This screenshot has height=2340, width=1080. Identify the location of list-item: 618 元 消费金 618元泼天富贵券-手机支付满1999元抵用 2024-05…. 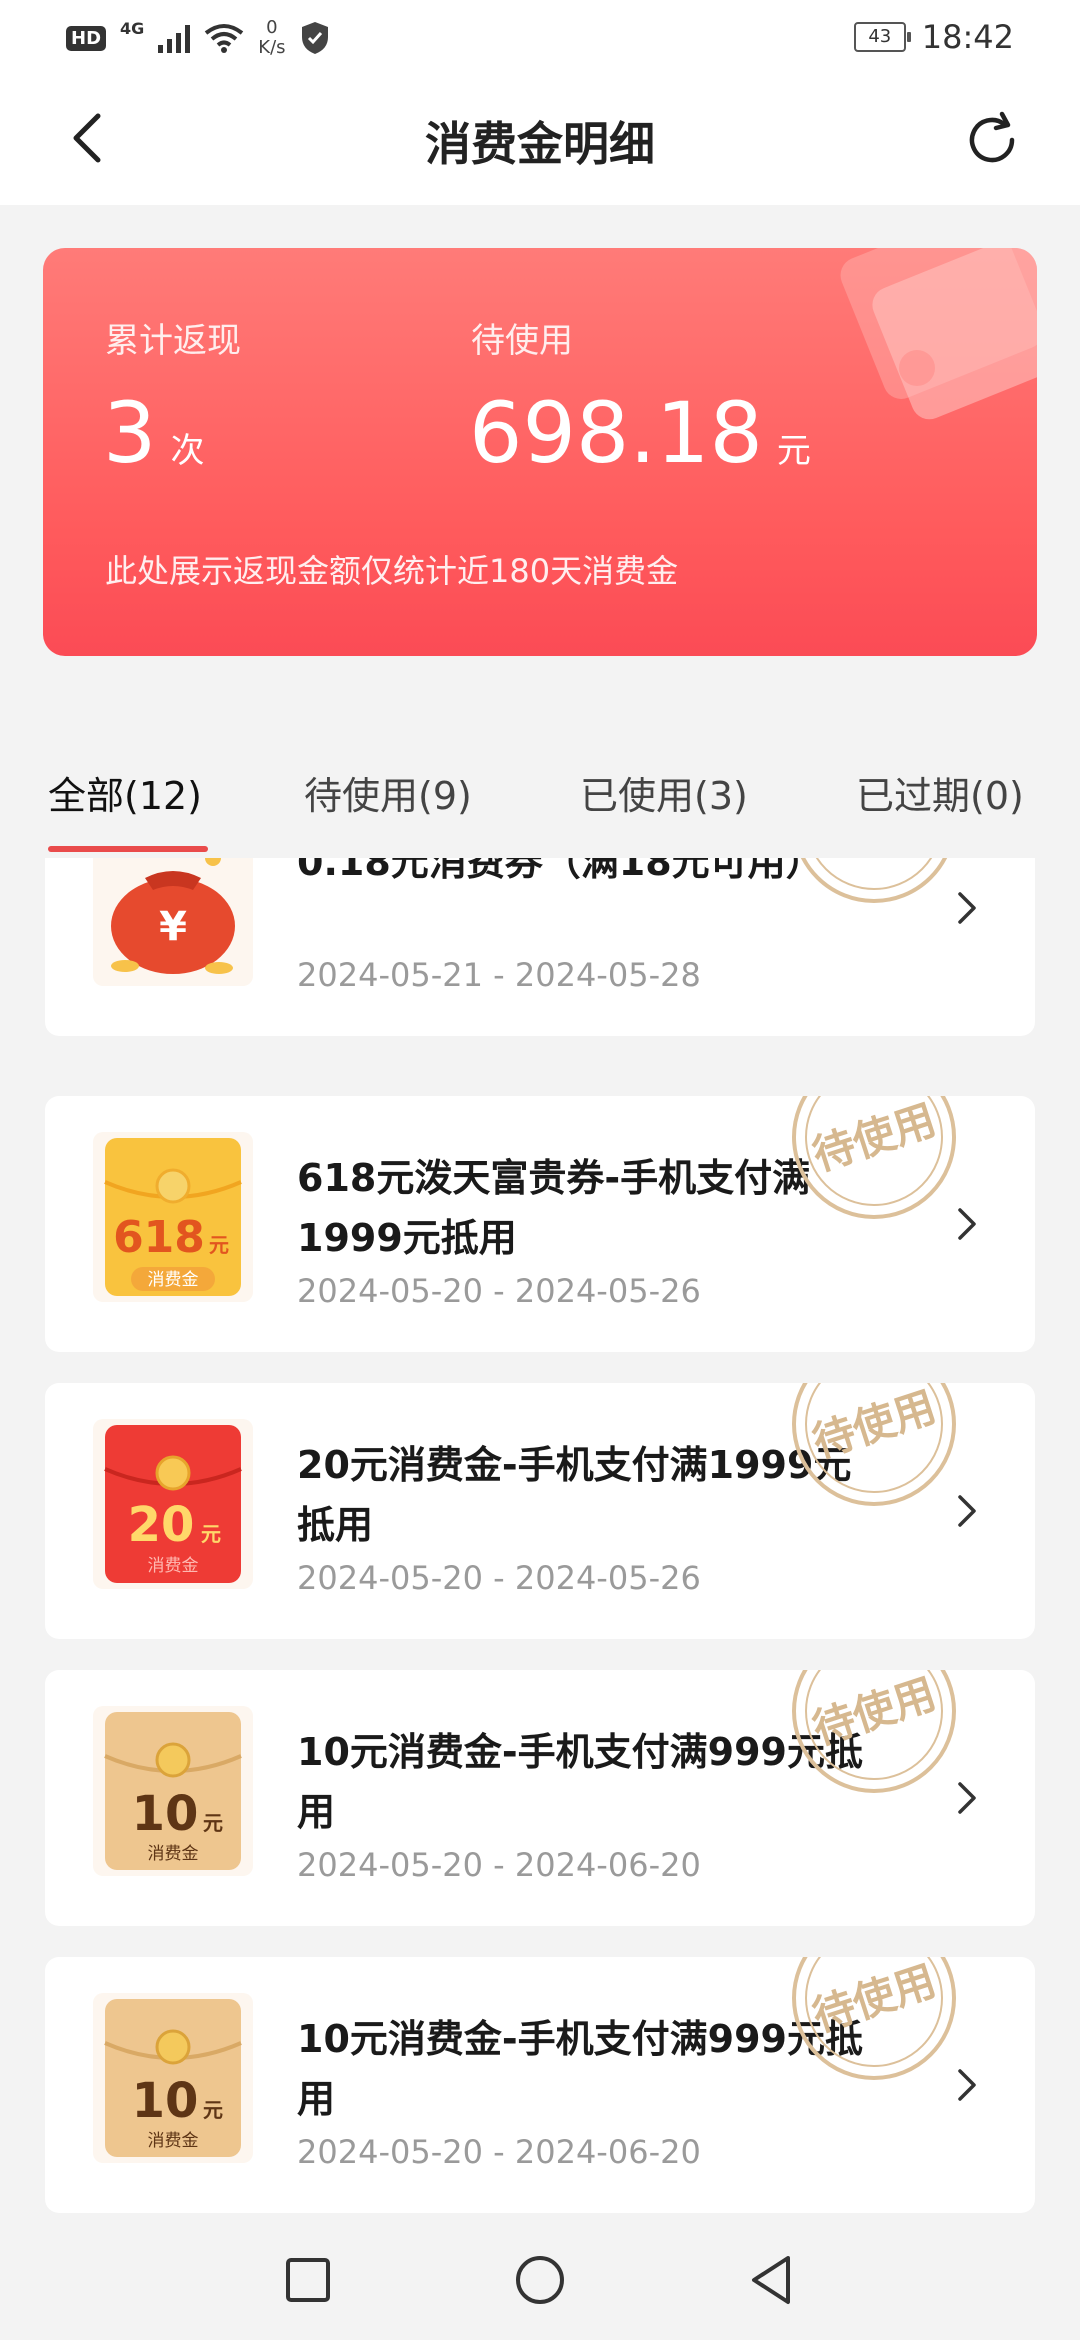
(540, 1224).